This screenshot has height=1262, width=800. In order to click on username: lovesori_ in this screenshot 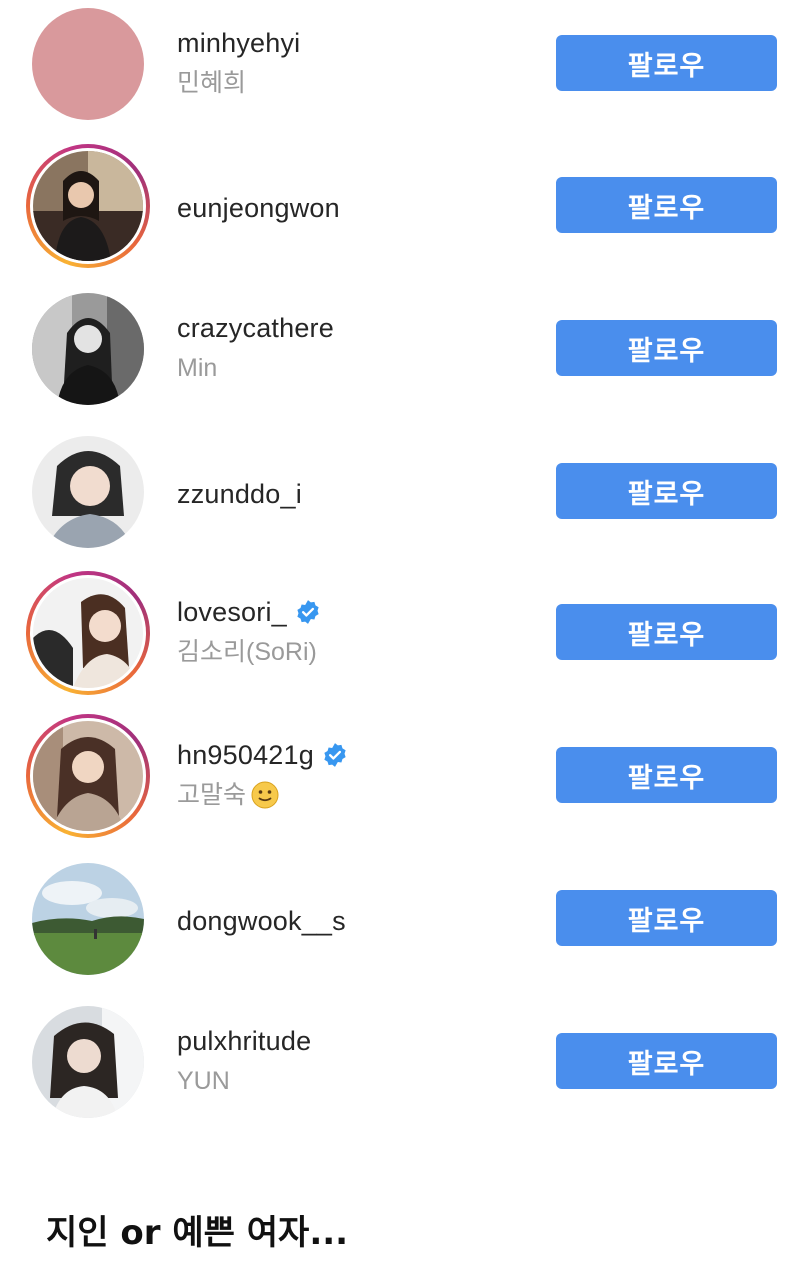, I will do `click(249, 612)`.